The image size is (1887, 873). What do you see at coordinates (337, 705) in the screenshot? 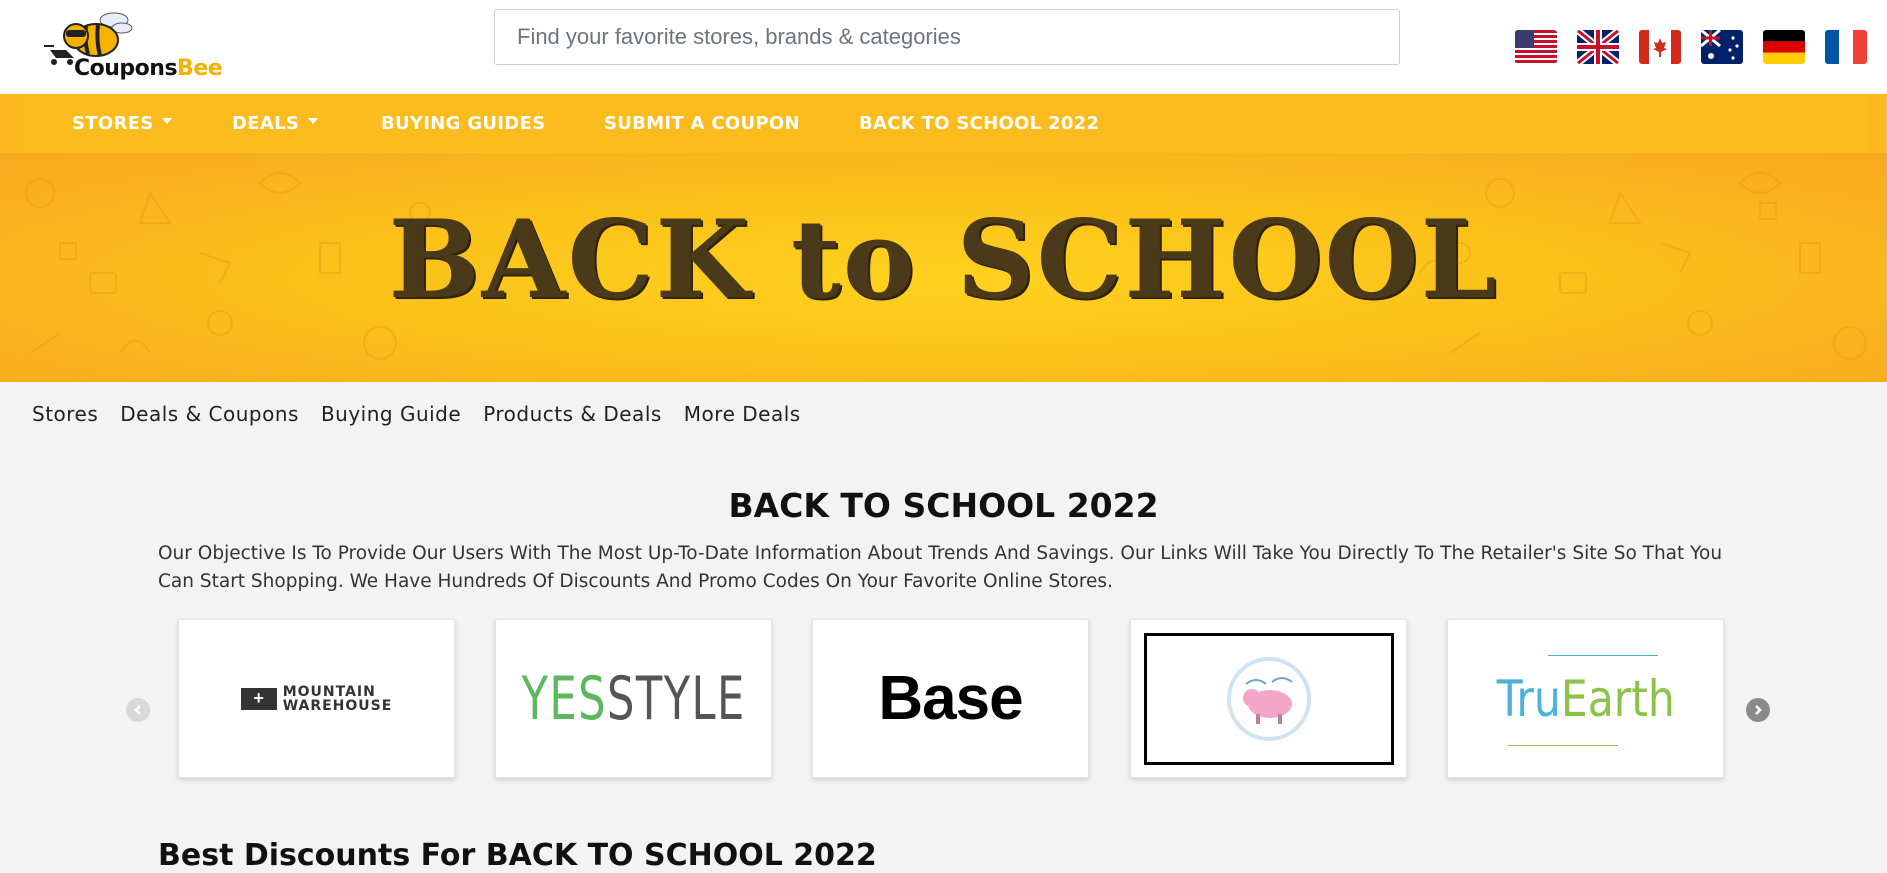
I see `mw-line2: WAREHOUSE` at bounding box center [337, 705].